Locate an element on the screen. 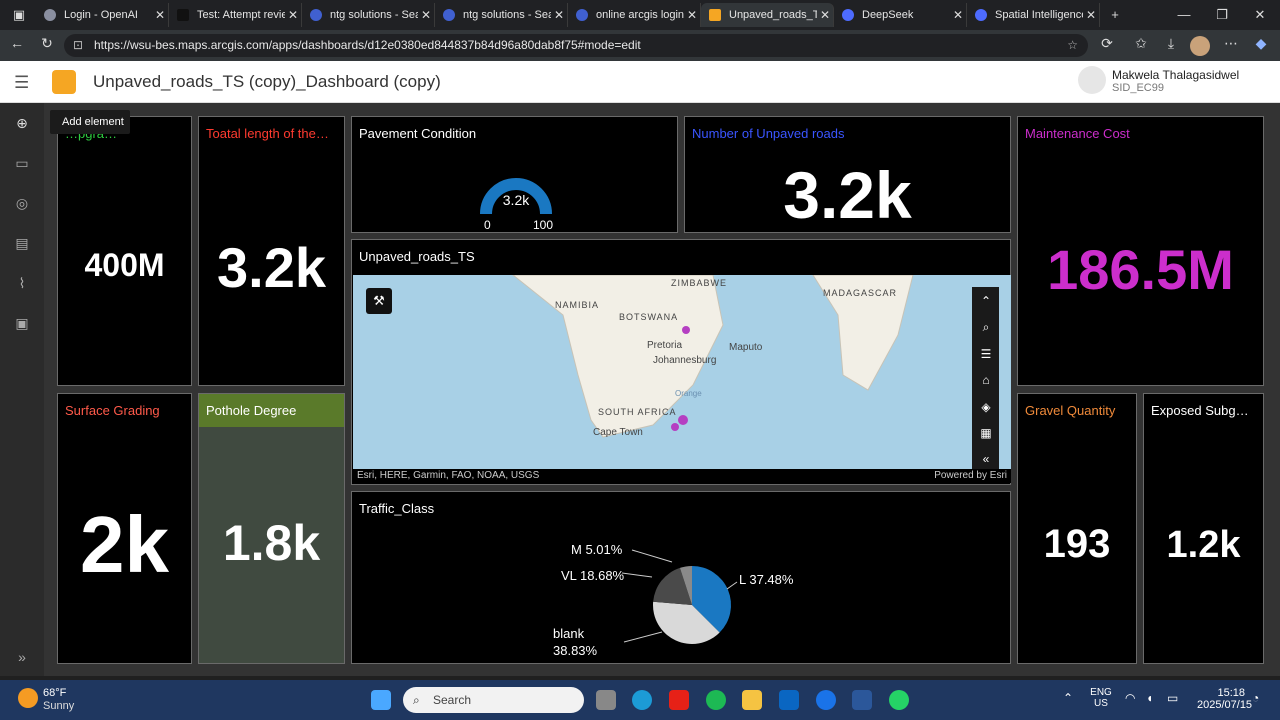 Image resolution: width=1280 pixels, height=720 pixels. tab-actions-icon: ▣ is located at coordinates (19, 15).